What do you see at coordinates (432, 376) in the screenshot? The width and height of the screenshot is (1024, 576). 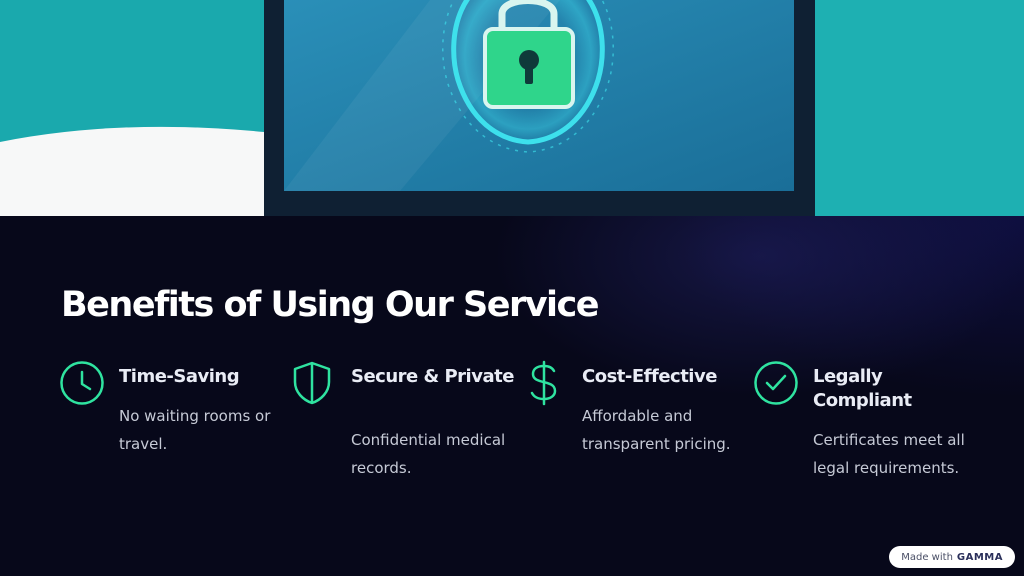 I see `benefit-title: Secure & Private` at bounding box center [432, 376].